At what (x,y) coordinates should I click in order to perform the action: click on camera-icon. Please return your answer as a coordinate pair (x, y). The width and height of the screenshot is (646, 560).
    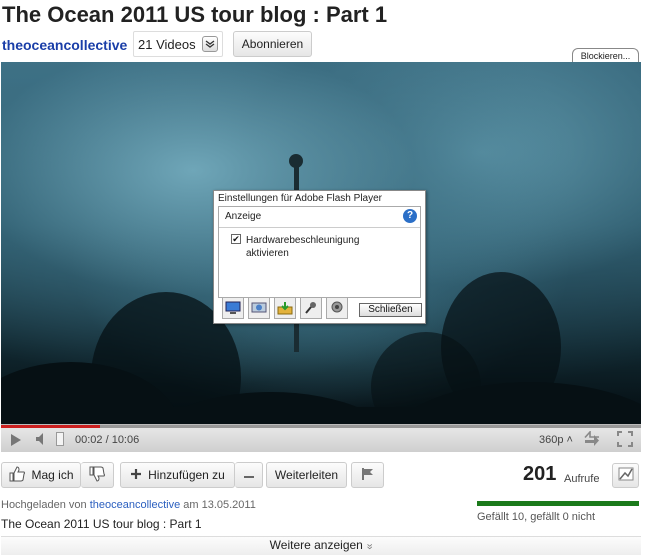
    Looking at the image, I should click on (337, 308).